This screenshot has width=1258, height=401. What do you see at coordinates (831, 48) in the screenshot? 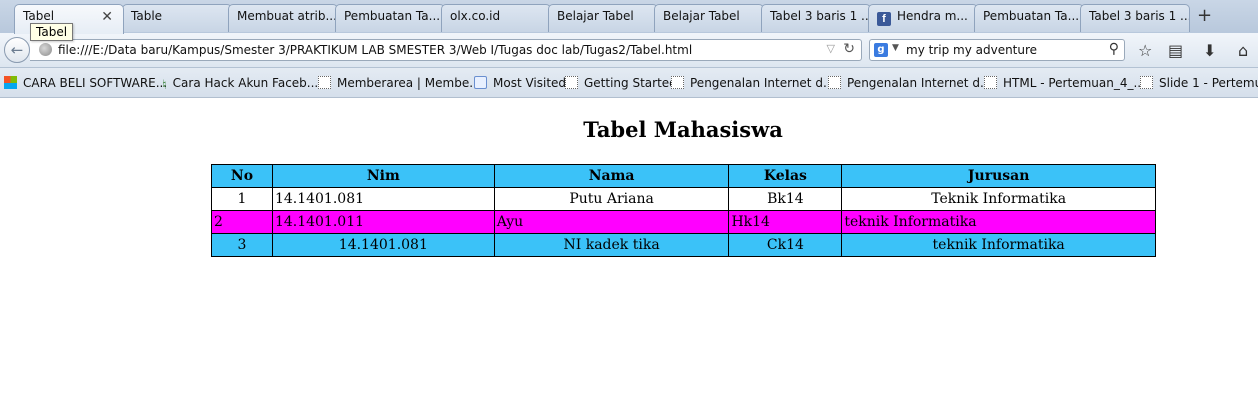
I see `url-history-dropdown-icon: ▽` at bounding box center [831, 48].